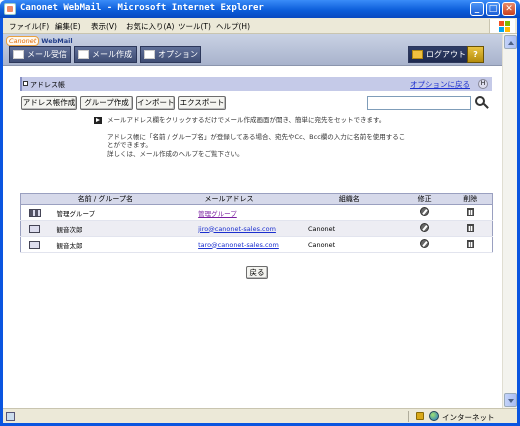 This screenshot has width=520, height=426. What do you see at coordinates (256, 84) in the screenshot?
I see `section-header: アドレス帳 オプションに戻る H` at bounding box center [256, 84].